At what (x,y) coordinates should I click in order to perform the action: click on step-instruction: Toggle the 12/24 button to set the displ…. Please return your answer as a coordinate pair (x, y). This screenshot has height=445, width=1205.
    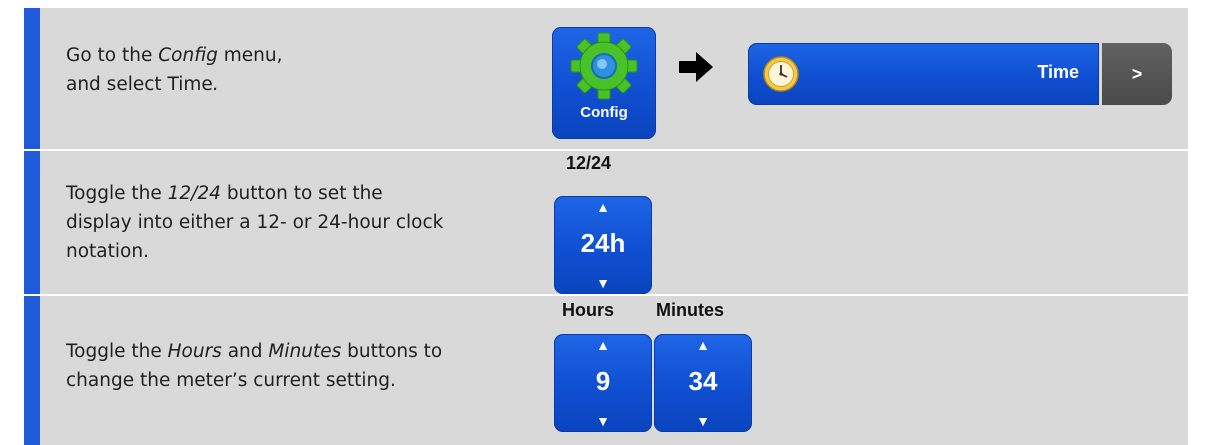
    Looking at the image, I should click on (254, 222).